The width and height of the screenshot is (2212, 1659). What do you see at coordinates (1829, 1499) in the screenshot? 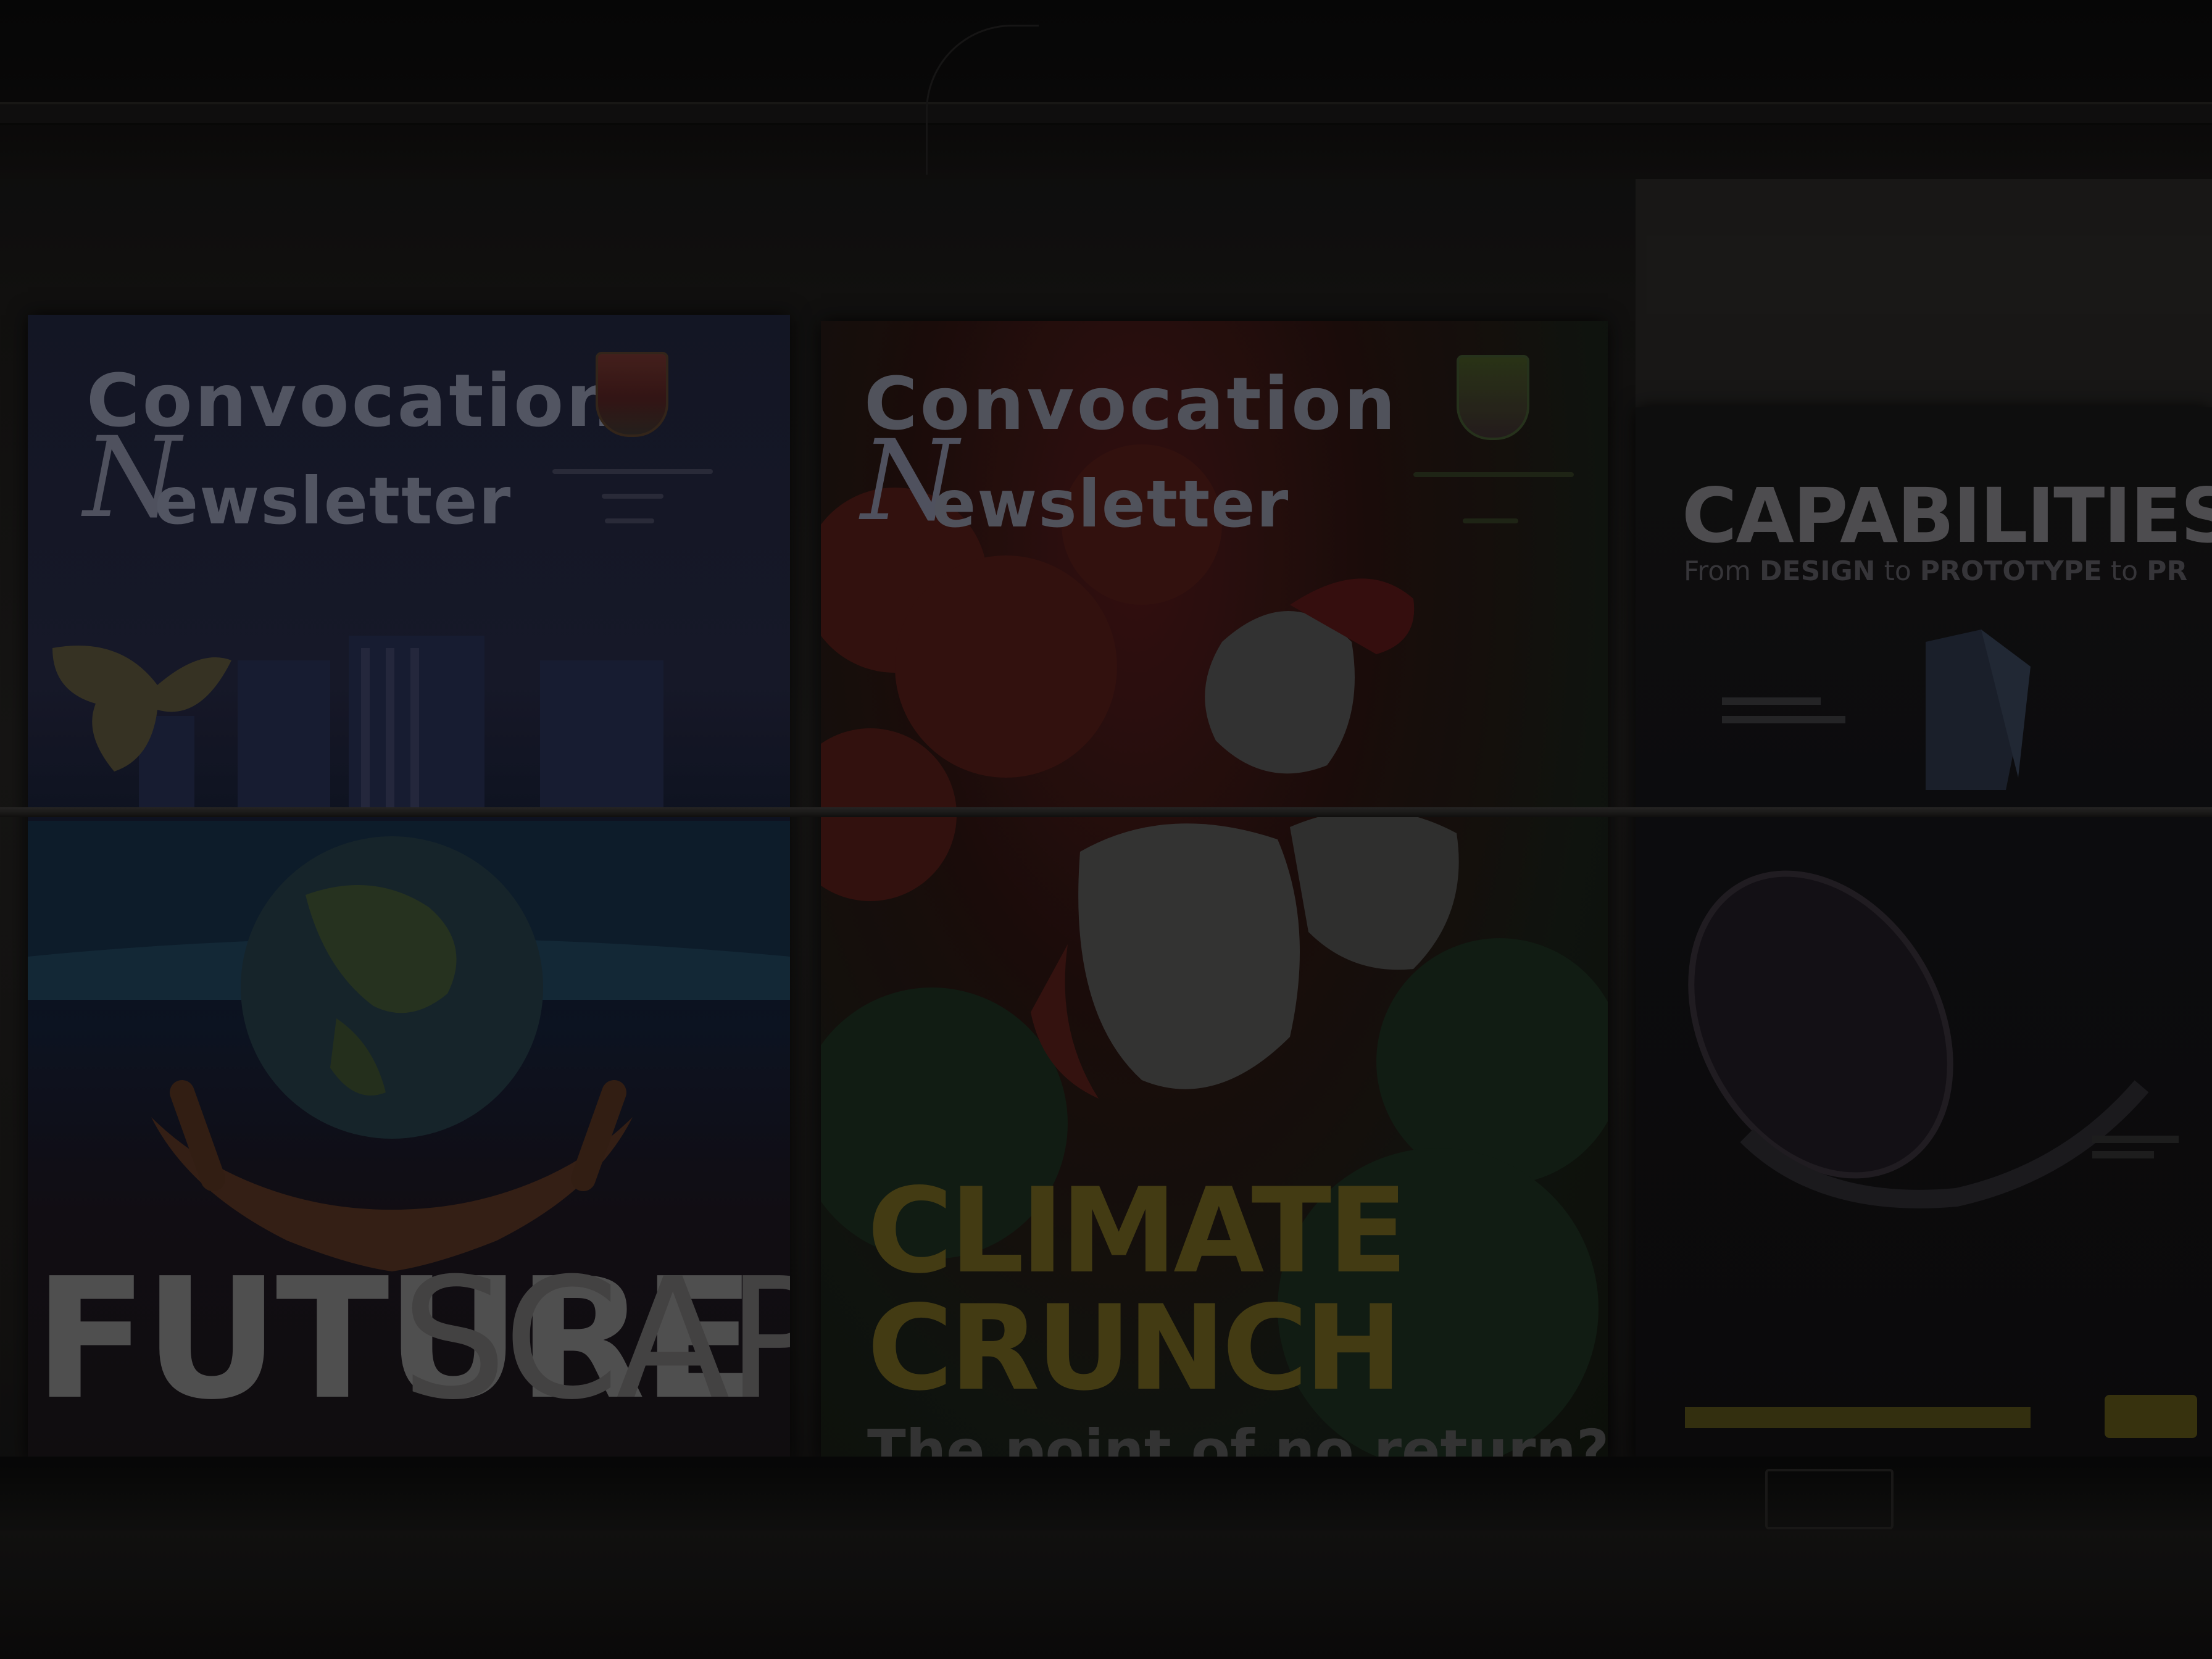
I see `ledge-clip` at bounding box center [1829, 1499].